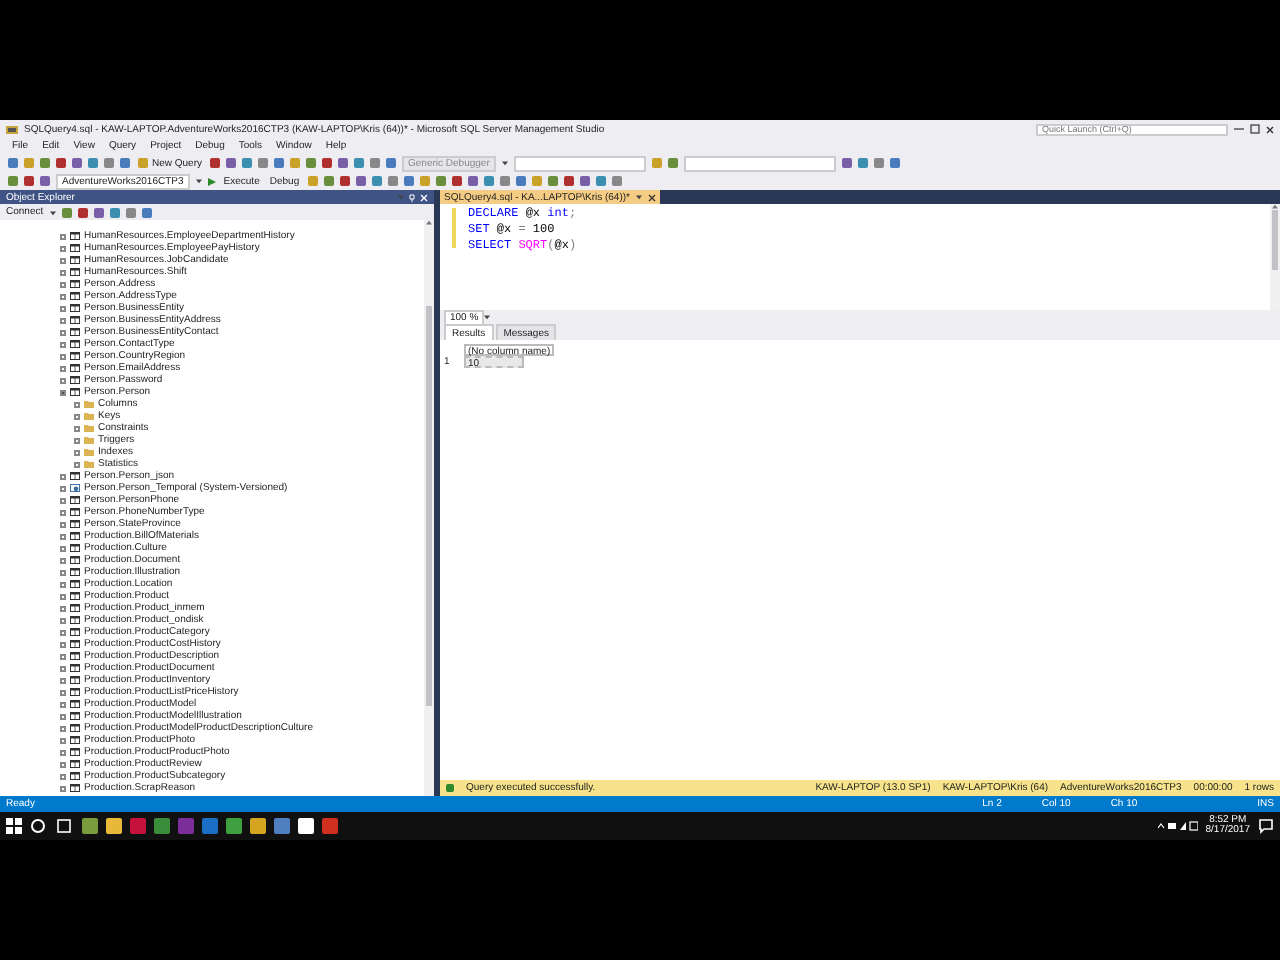 The image size is (1280, 960). I want to click on windows-icon, so click(14, 826).